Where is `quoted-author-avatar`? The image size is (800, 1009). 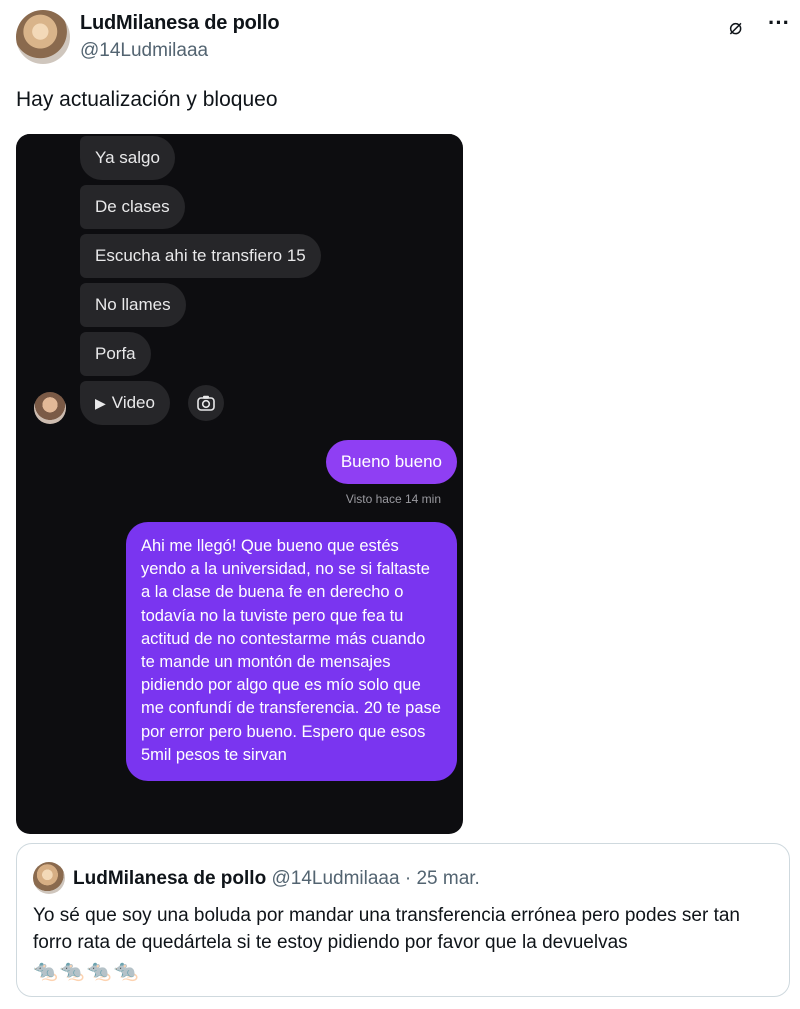
quoted-author-avatar is located at coordinates (49, 878).